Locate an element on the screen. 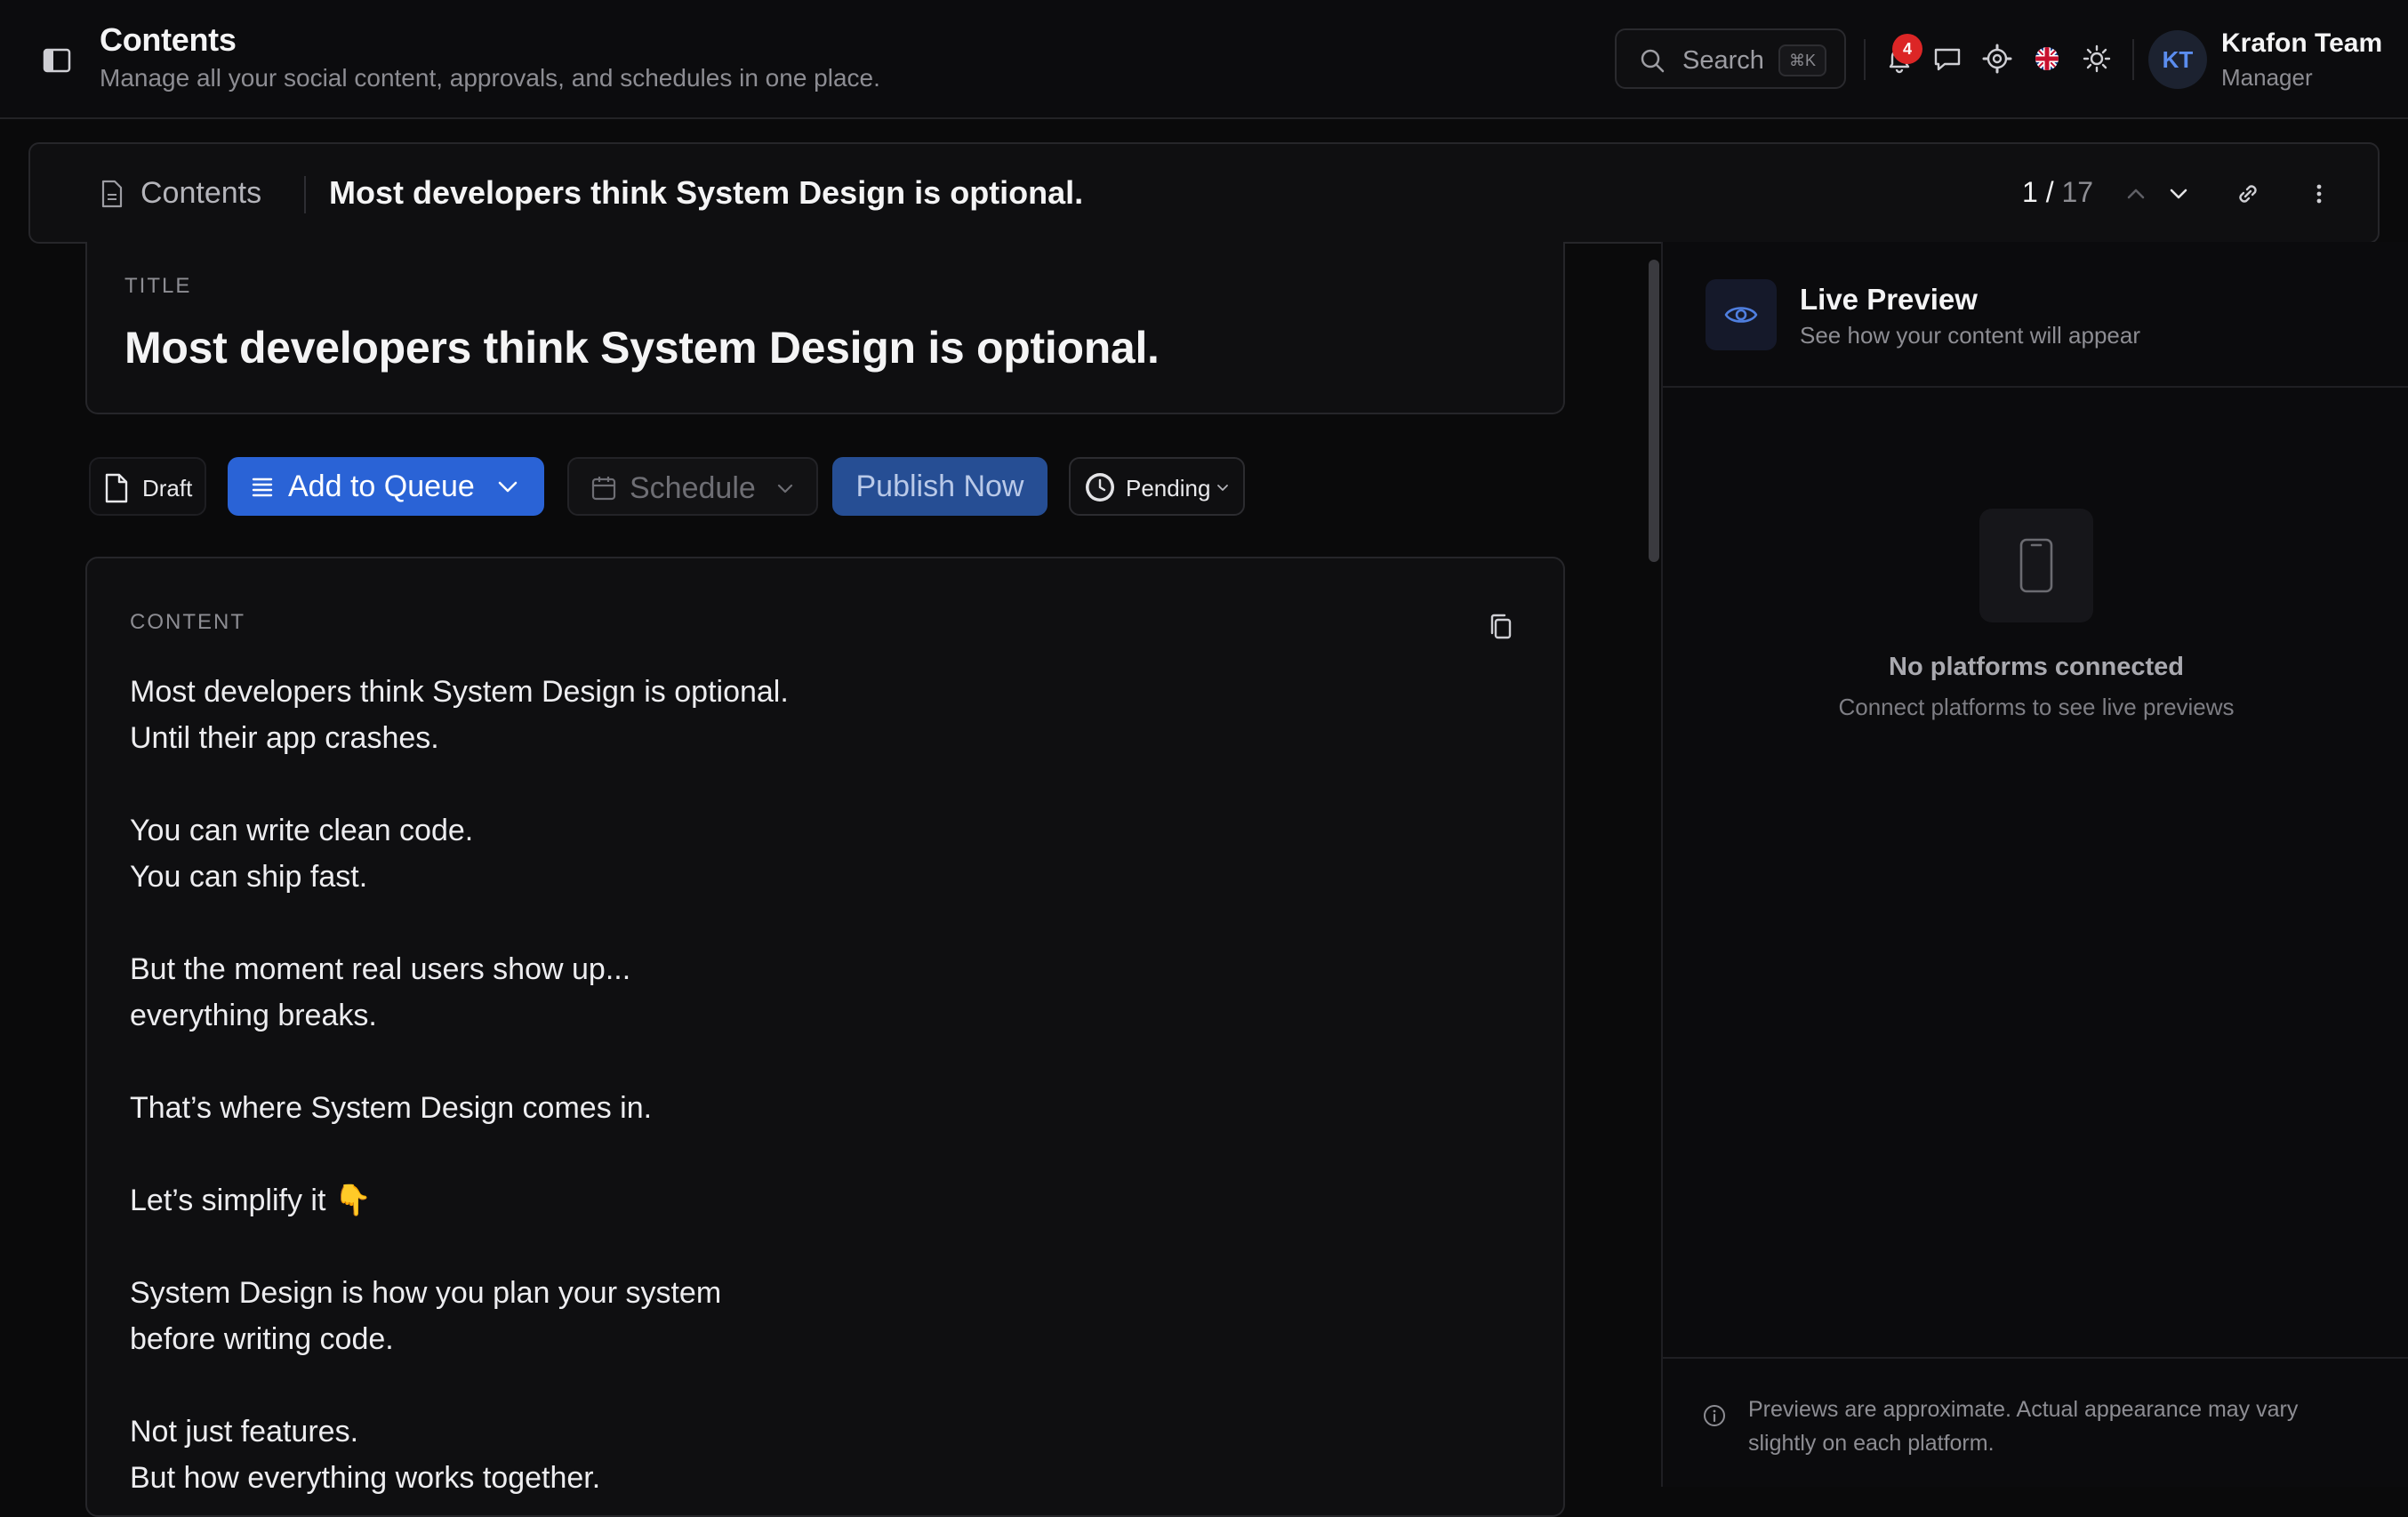 The width and height of the screenshot is (2408, 1517). phone-icon is located at coordinates (2036, 566).